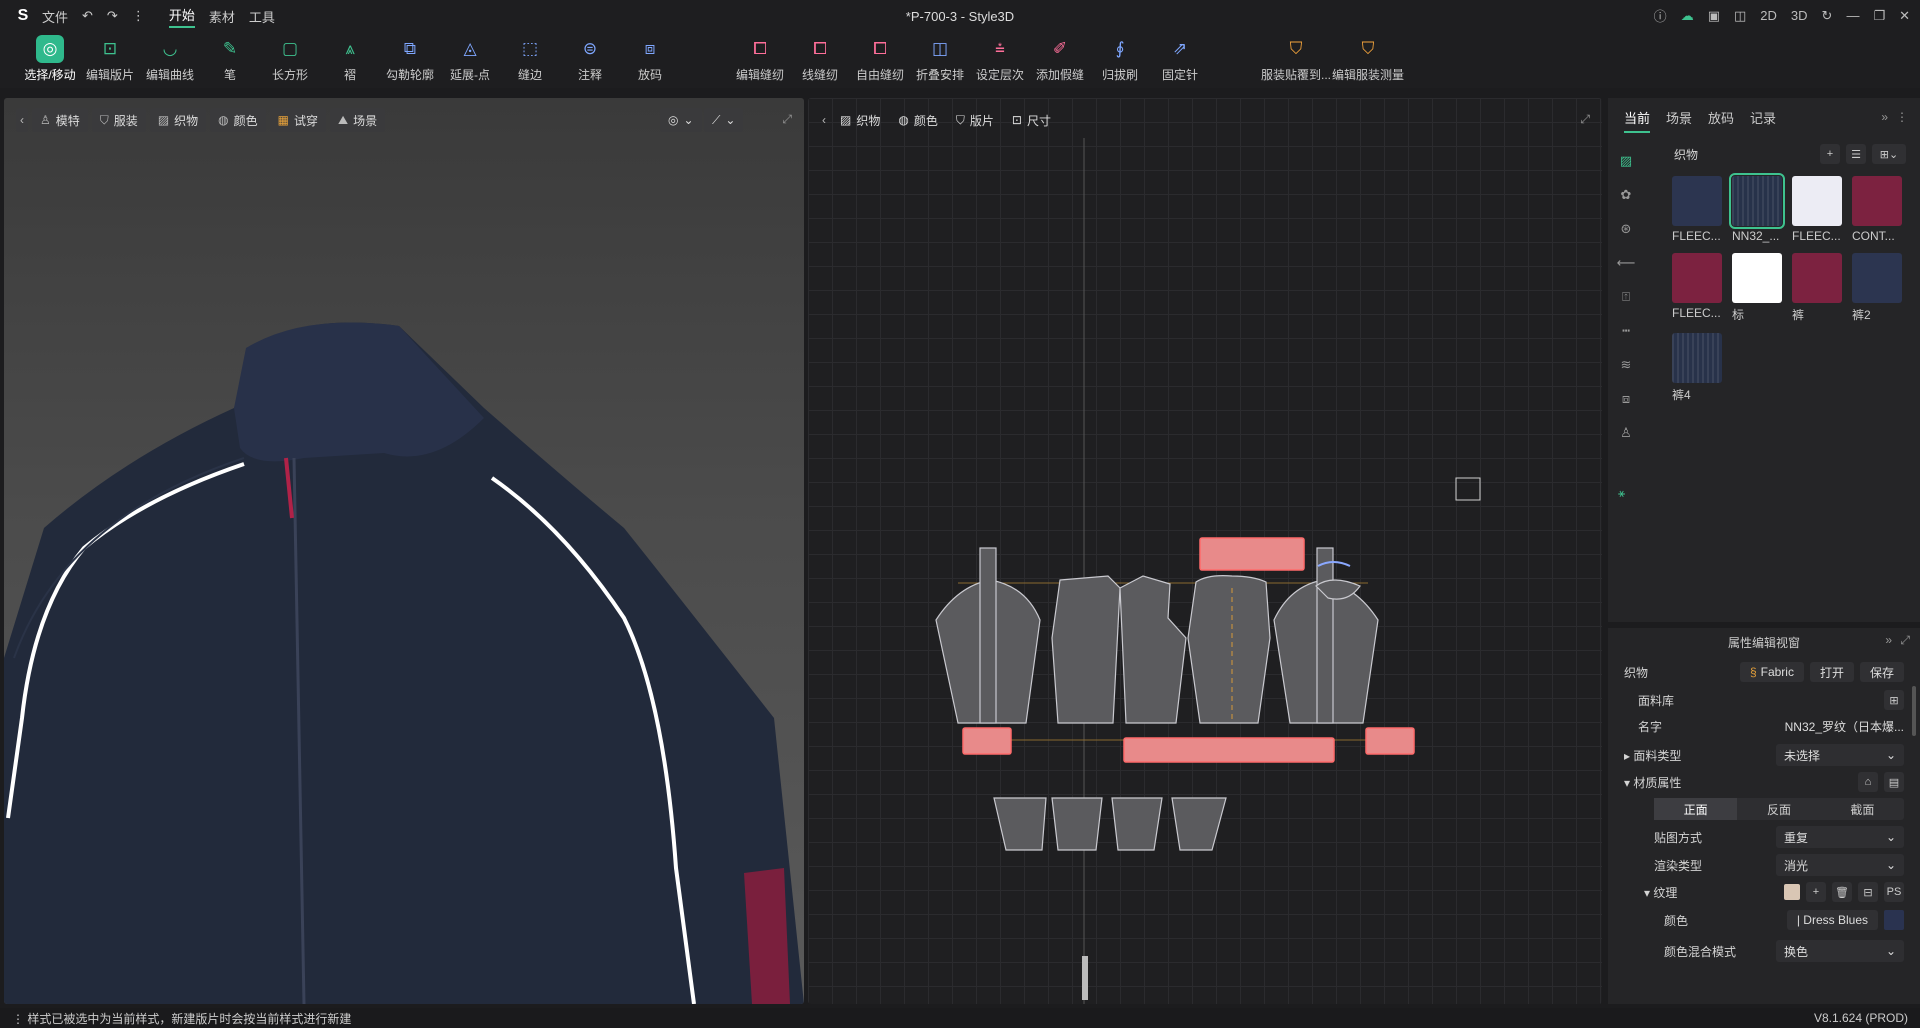 The width and height of the screenshot is (1920, 1028). What do you see at coordinates (1626, 433) in the screenshot?
I see `avatar-category-icon: ♙` at bounding box center [1626, 433].